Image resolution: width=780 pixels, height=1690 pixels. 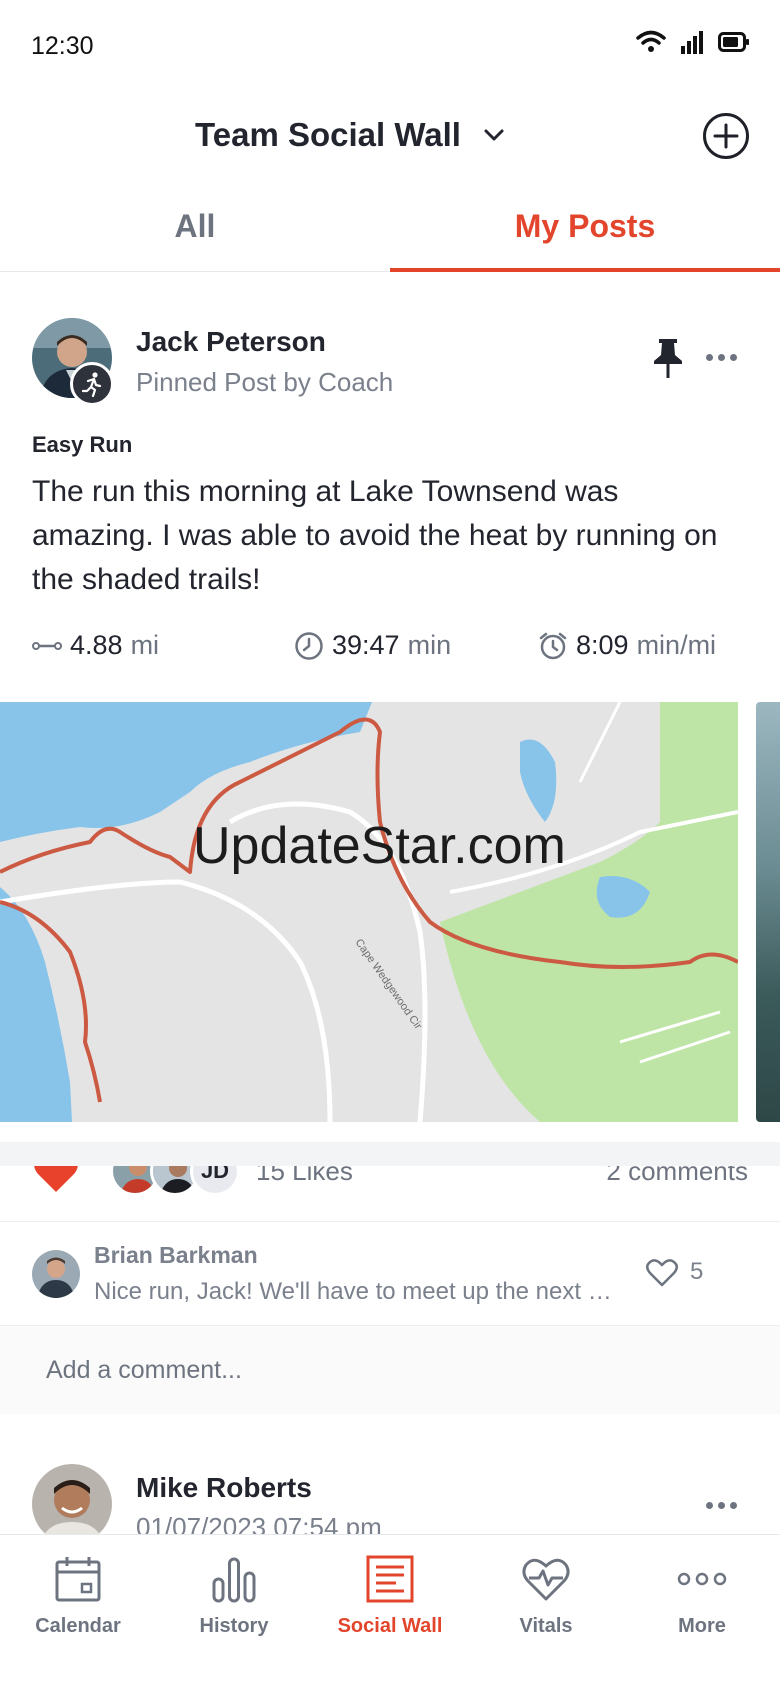 I want to click on wifi-icon, so click(x=651, y=41).